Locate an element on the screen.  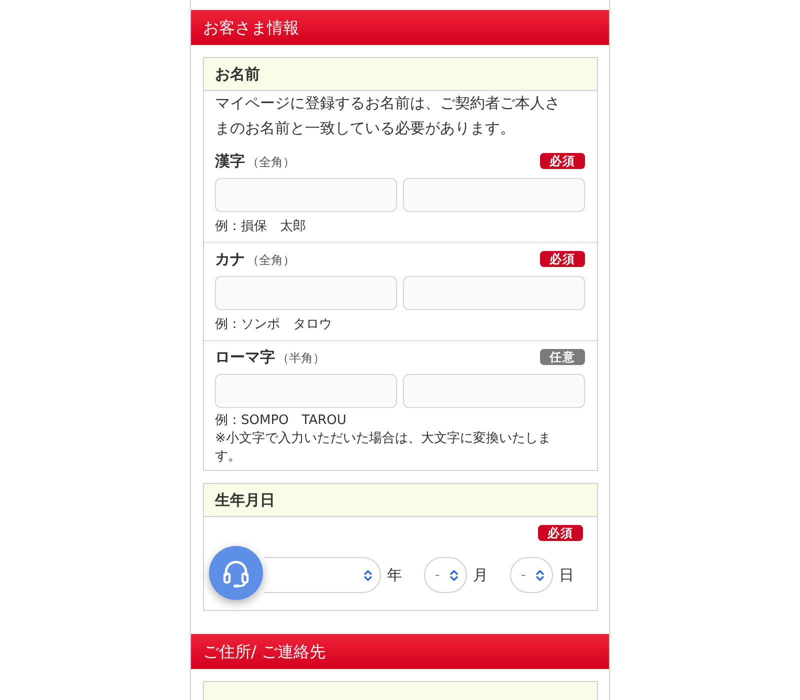
note-text: ※小文字で入力いただいた場合は、大文字に変換いたします。 is located at coordinates (383, 448).